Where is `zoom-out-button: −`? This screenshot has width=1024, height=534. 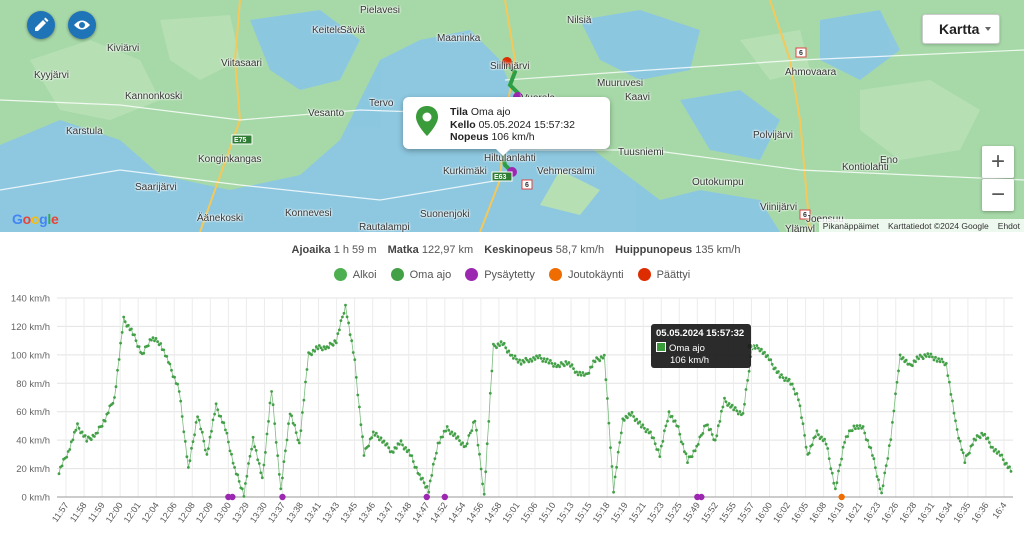 zoom-out-button: − is located at coordinates (998, 195).